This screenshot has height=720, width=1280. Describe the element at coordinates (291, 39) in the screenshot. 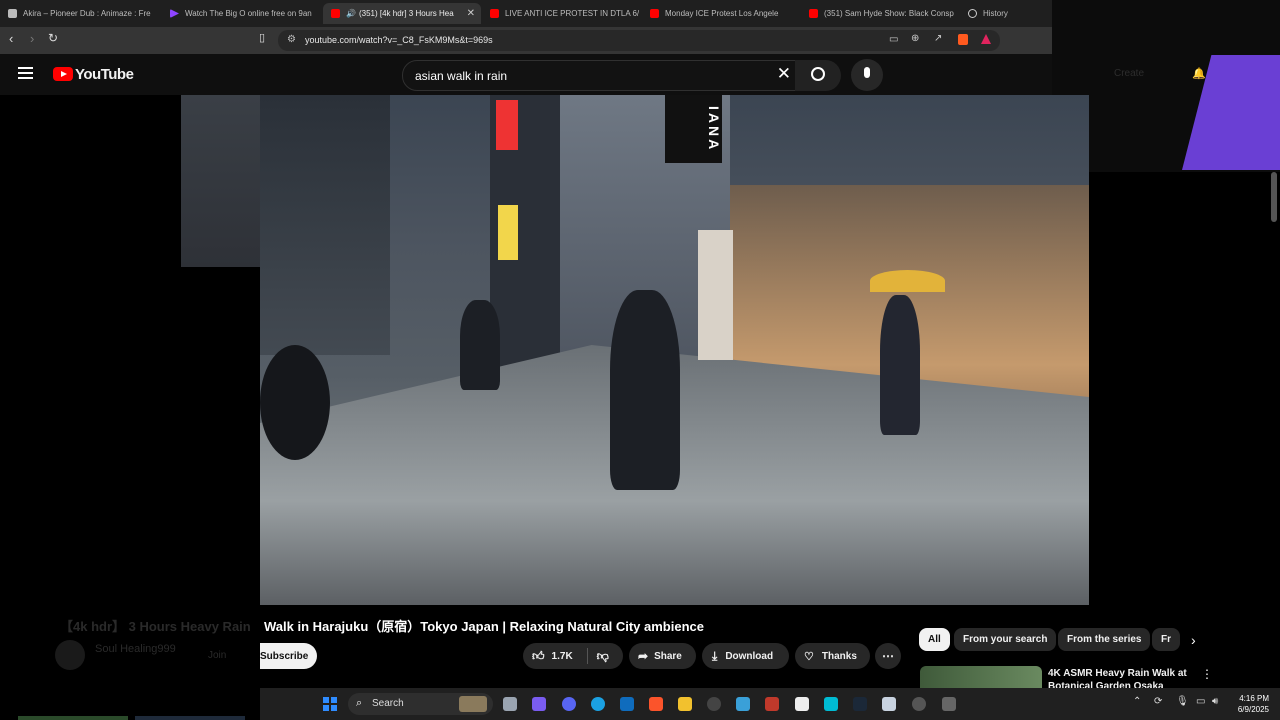

I see `site-info-icon: ⚙` at that location.